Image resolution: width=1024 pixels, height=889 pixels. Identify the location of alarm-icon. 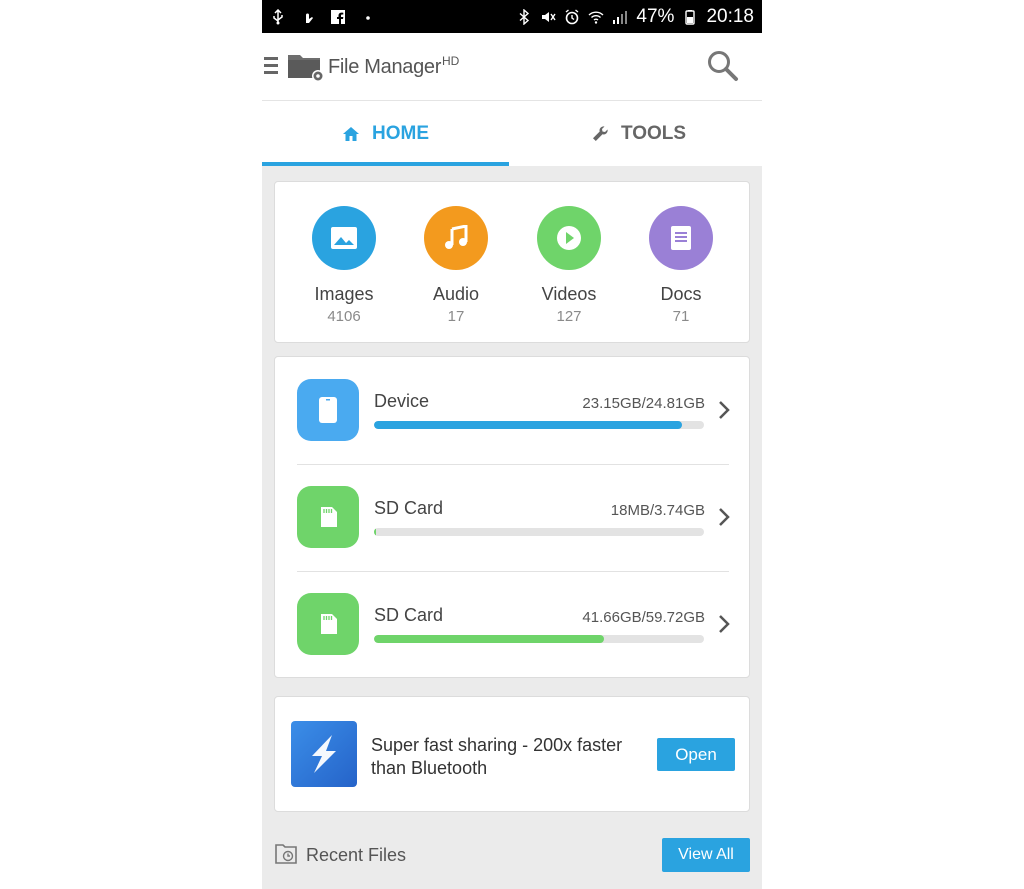
(572, 16).